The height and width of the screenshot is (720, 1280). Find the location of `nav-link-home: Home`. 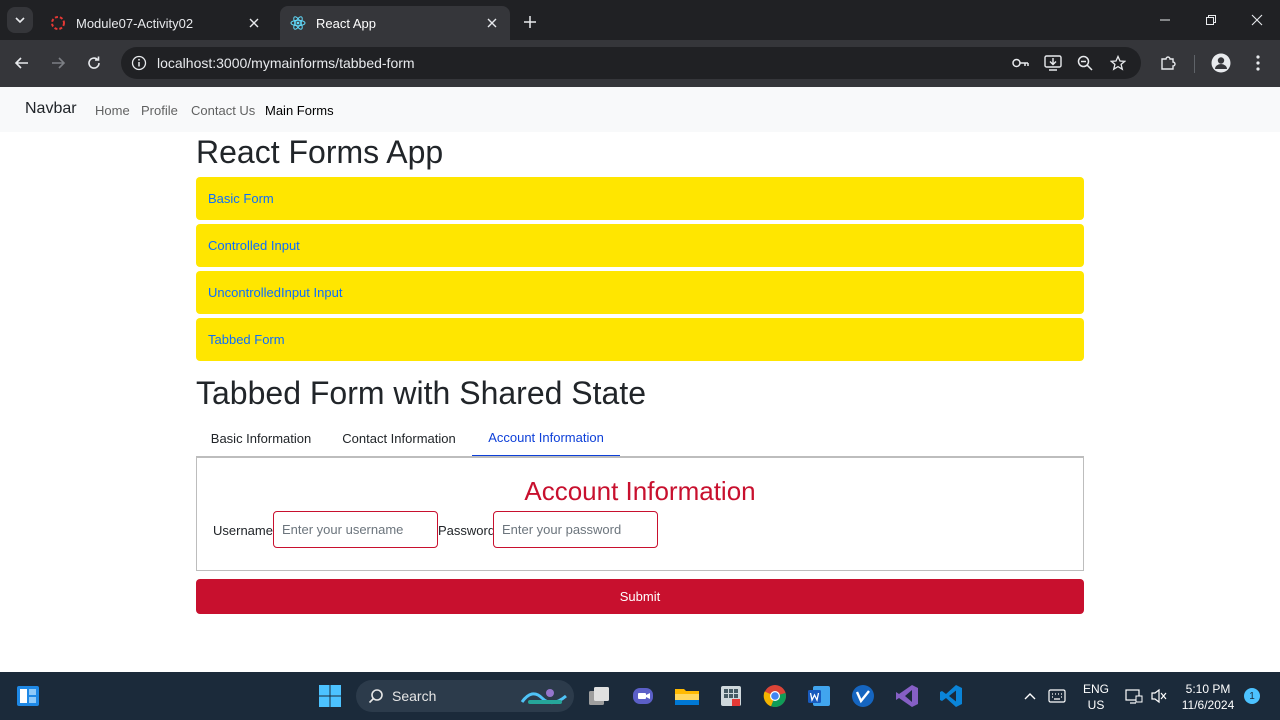

nav-link-home: Home is located at coordinates (112, 110).